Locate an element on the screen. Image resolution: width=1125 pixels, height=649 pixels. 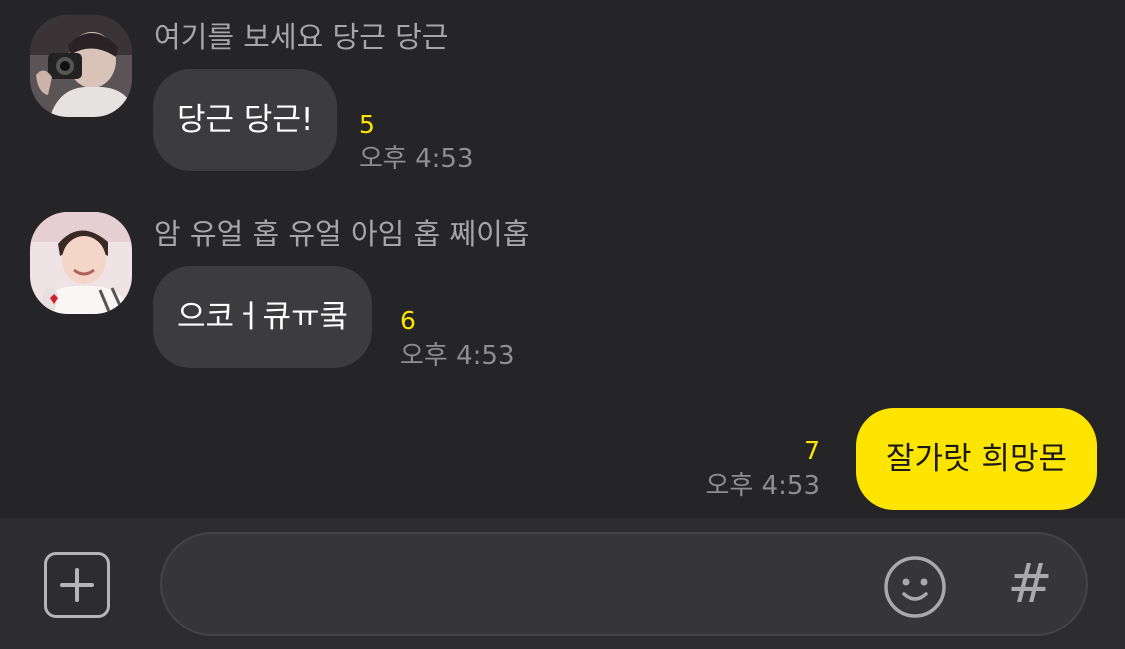
unread-count: 7 is located at coordinates (812, 450).